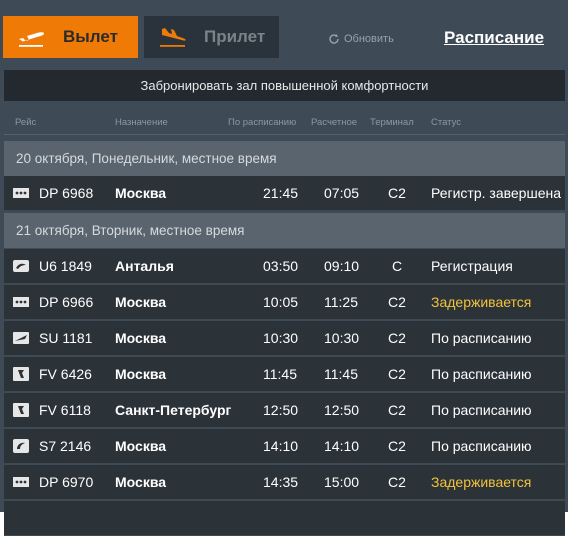 The width and height of the screenshot is (573, 536). I want to click on col-estimated: Расчетное, so click(334, 122).